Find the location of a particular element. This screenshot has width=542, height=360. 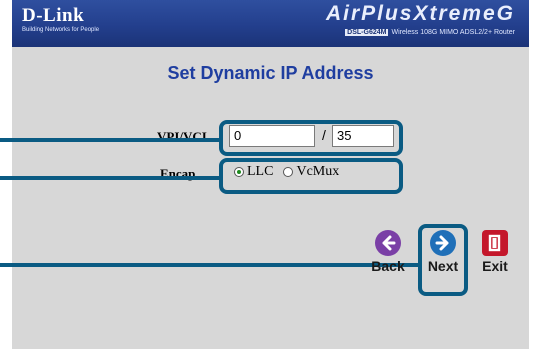

next-label: Next is located at coordinates (443, 266).